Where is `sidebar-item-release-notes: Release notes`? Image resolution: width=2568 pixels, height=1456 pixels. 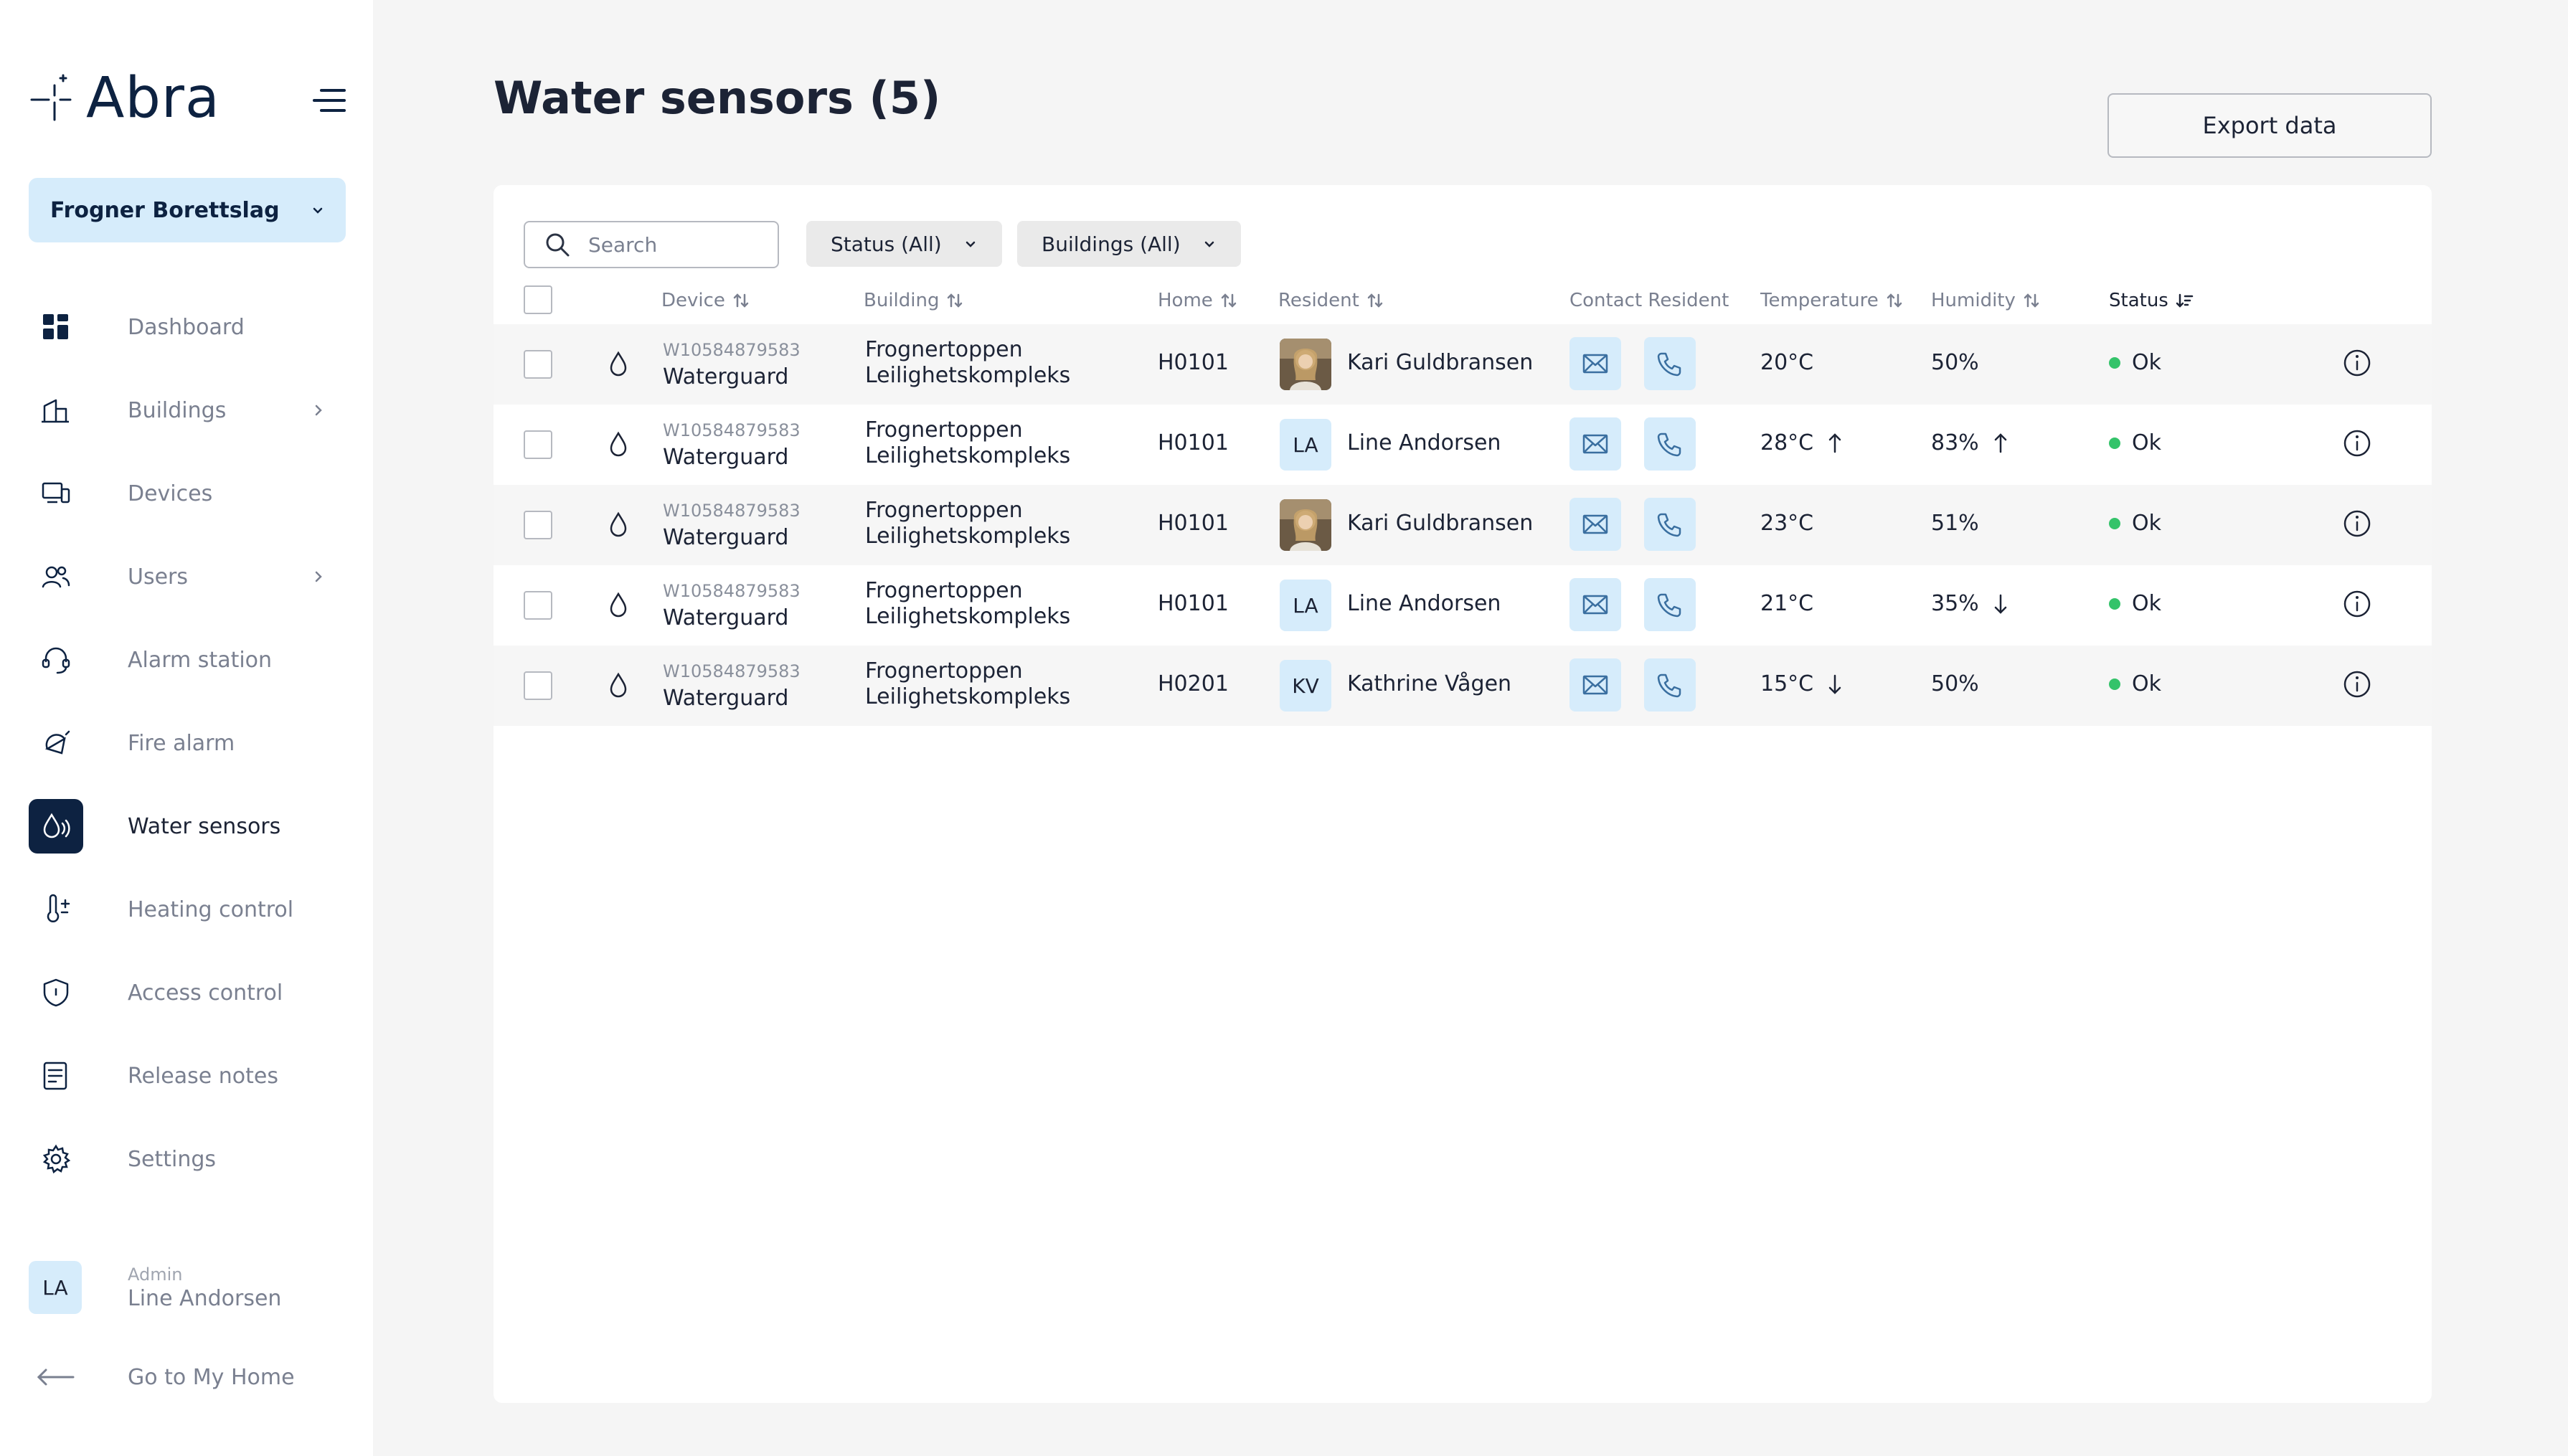 sidebar-item-release-notes: Release notes is located at coordinates (187, 1075).